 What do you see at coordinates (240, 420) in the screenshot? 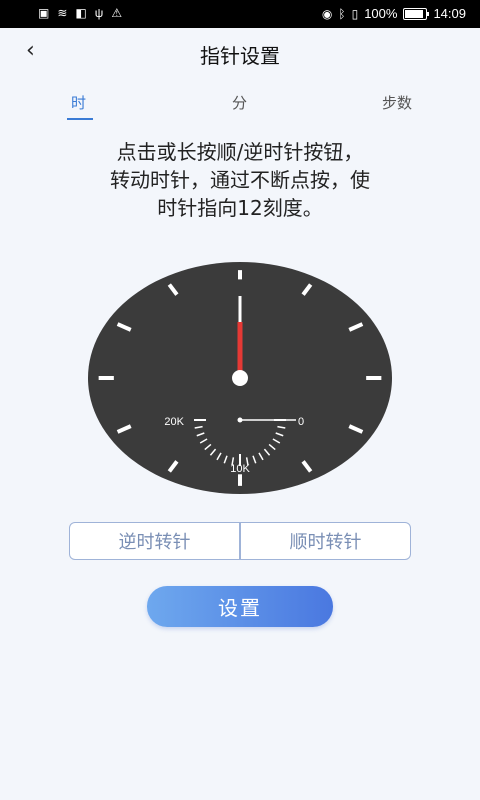
I see `subdial-pivot` at bounding box center [240, 420].